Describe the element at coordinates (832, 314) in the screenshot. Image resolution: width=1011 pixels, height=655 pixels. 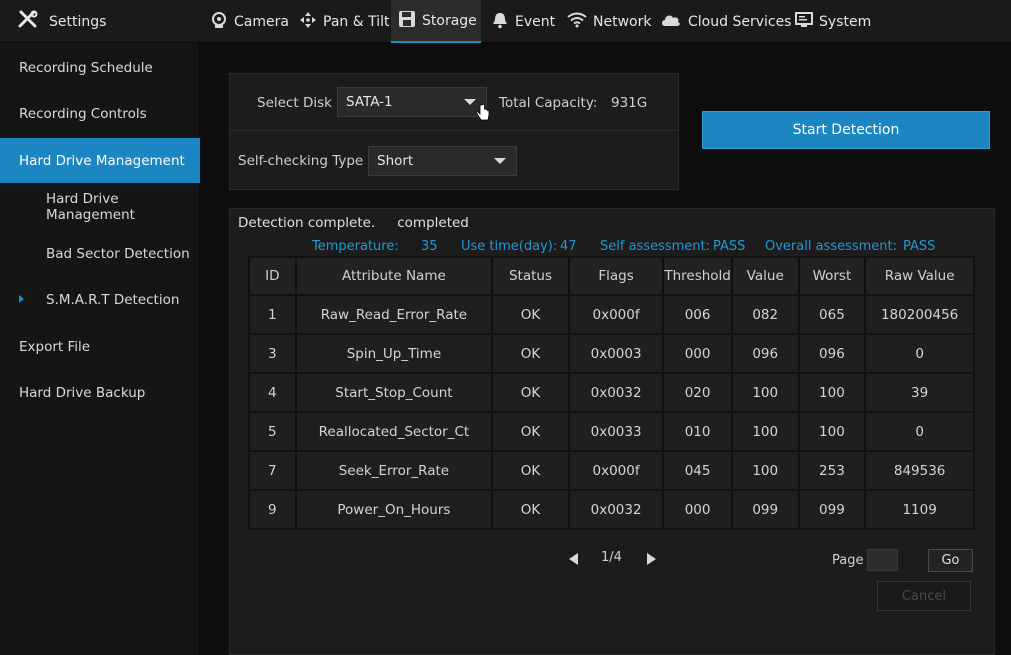
I see `cell-worst: 065` at that location.